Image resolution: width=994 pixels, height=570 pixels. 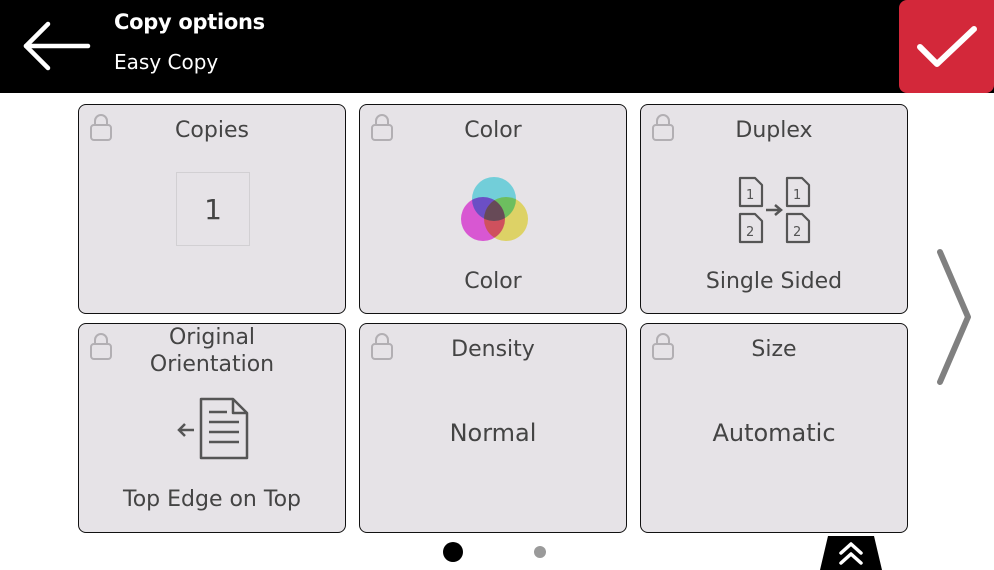 What do you see at coordinates (453, 552) in the screenshot?
I see `page-indicator-dot-active` at bounding box center [453, 552].